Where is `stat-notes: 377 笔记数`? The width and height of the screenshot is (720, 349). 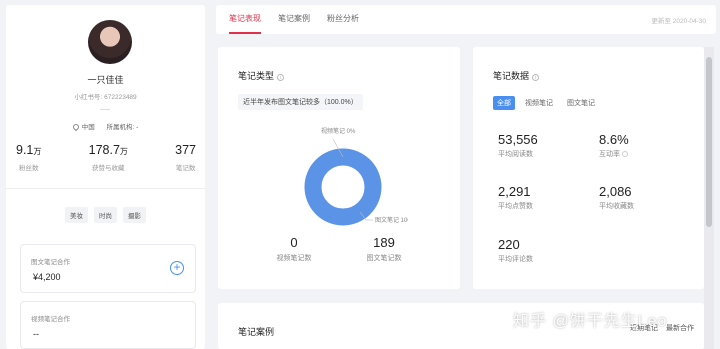
stat-notes: 377 笔记数 is located at coordinates (185, 157).